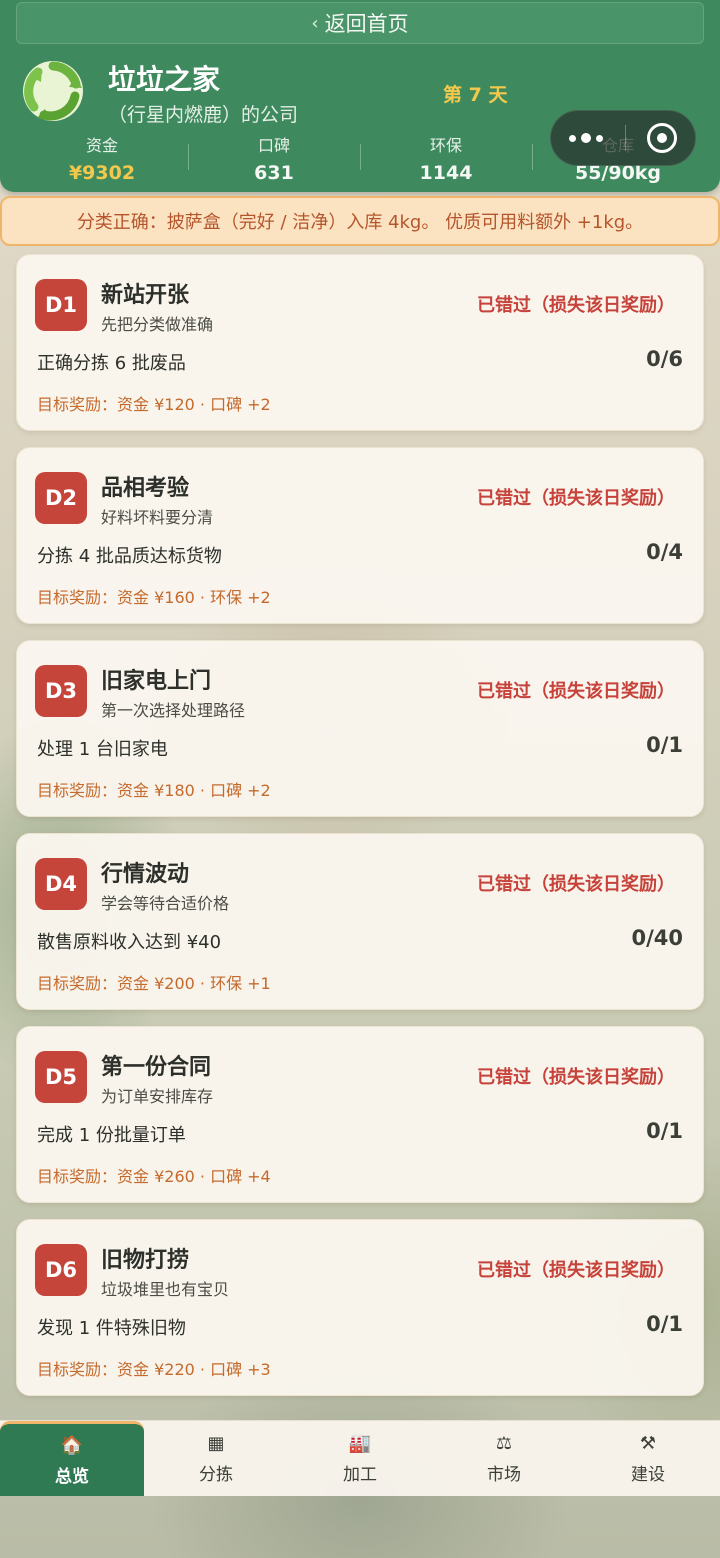 The image size is (720, 1558). I want to click on goal-reward: 目标奖励：资金 ¥260 · 口碑 +4, so click(154, 1176).